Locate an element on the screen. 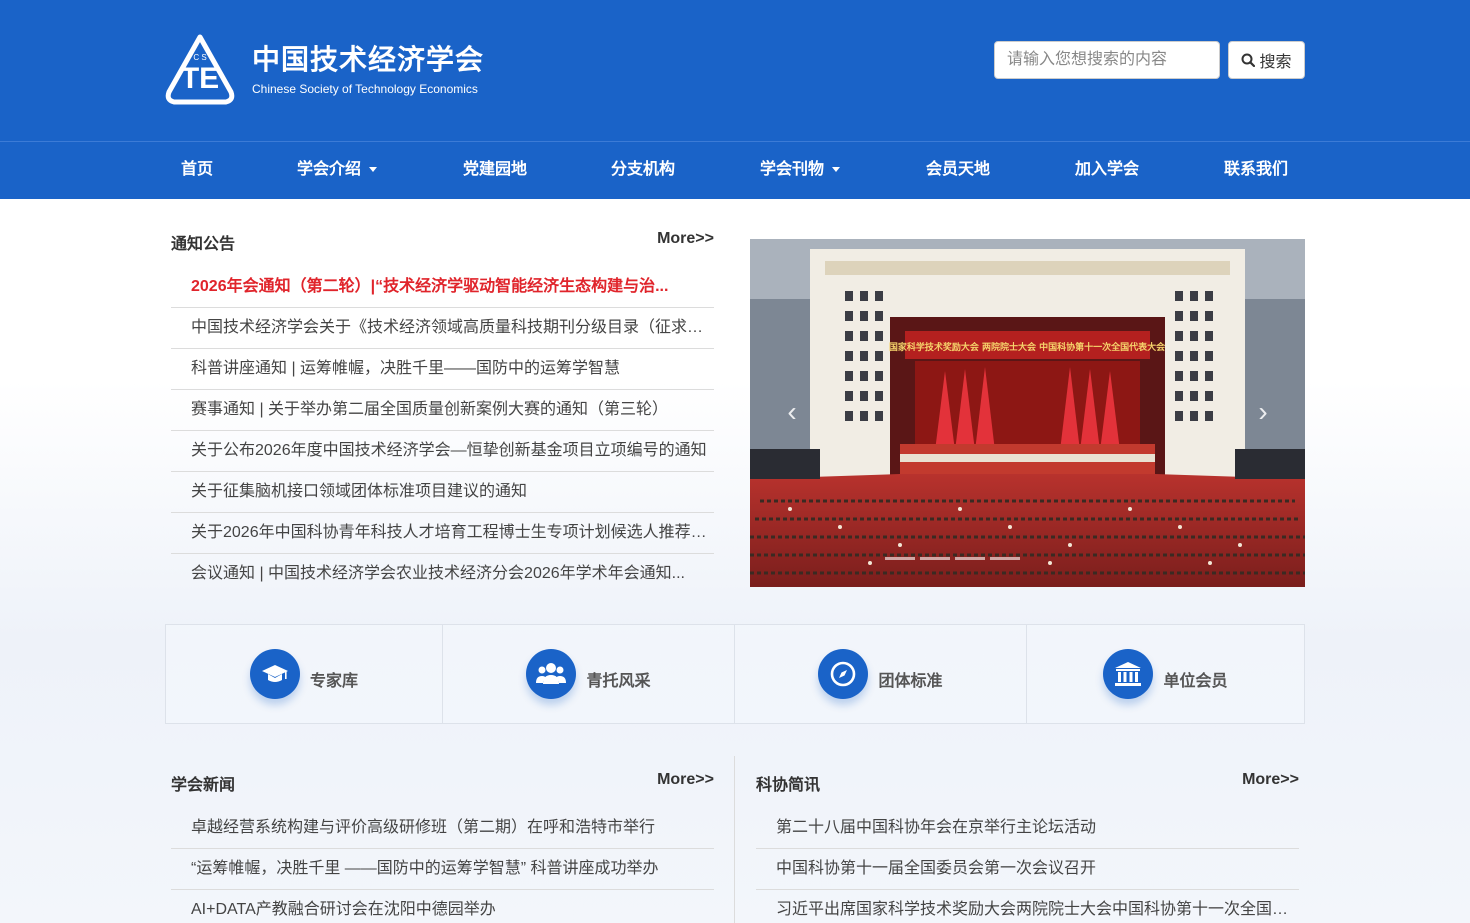  notices-more-link: More>> is located at coordinates (685, 239).